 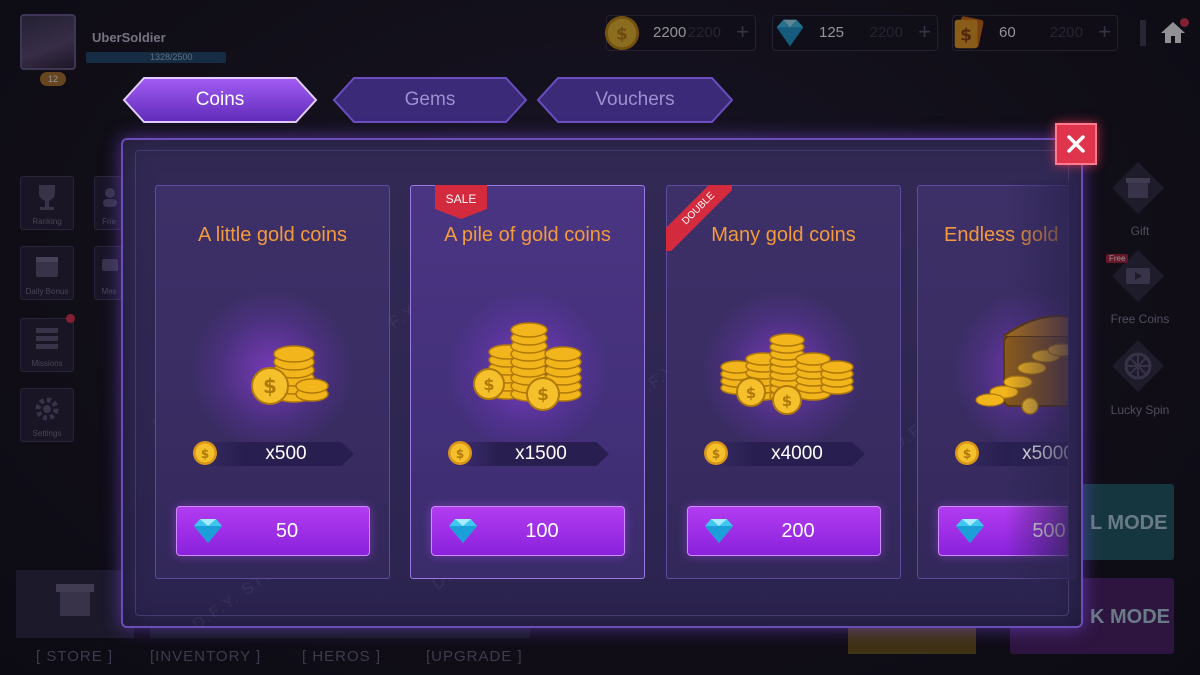 I want to click on tab-coins-label: Coins, so click(x=220, y=99).